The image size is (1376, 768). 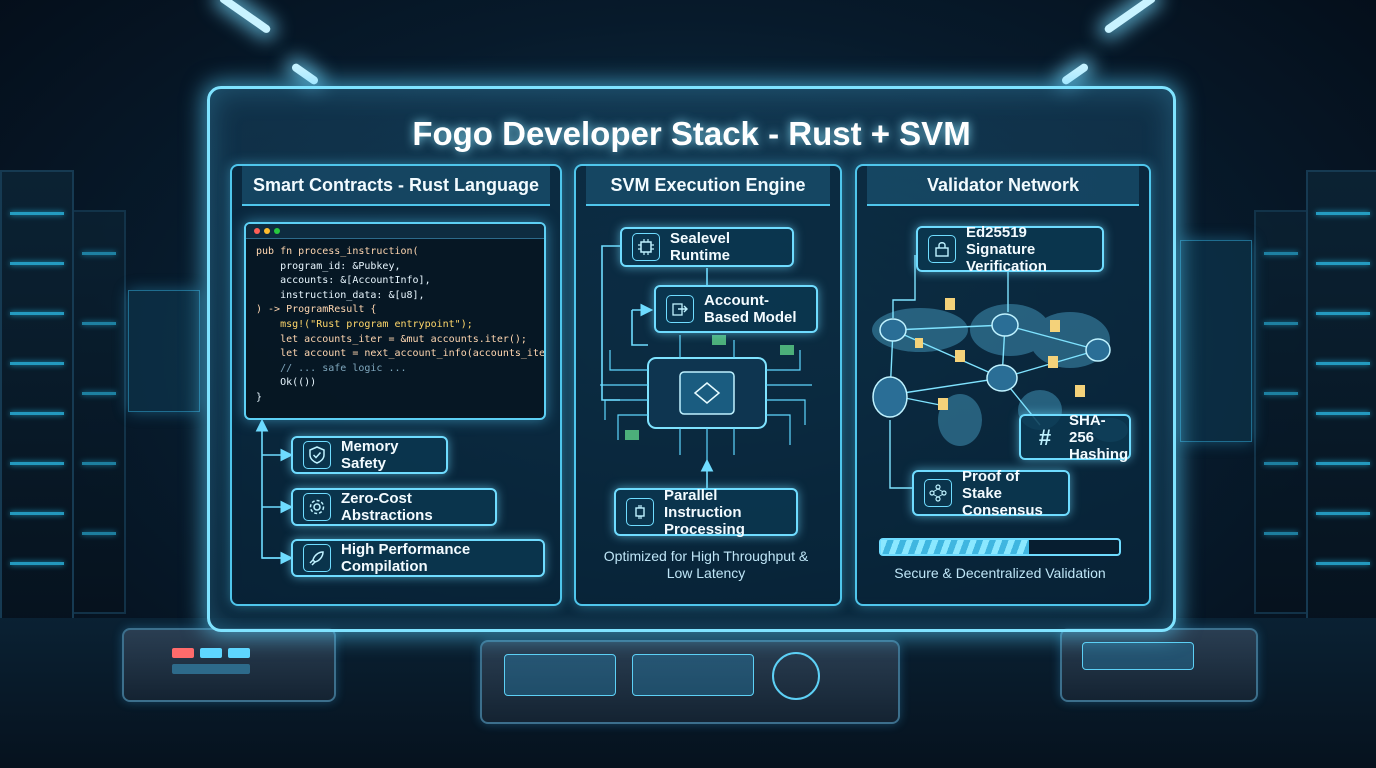 What do you see at coordinates (1099, 437) in the screenshot?
I see `hashing-label: SHA-256 Hashing` at bounding box center [1099, 437].